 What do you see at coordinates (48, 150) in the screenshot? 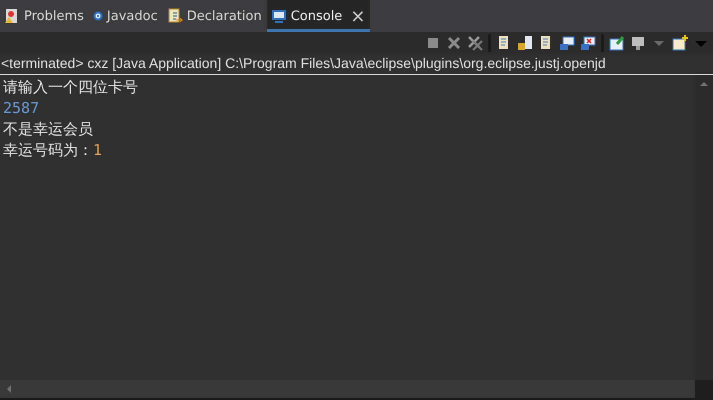
I see `console-text: 幸运号码为：` at bounding box center [48, 150].